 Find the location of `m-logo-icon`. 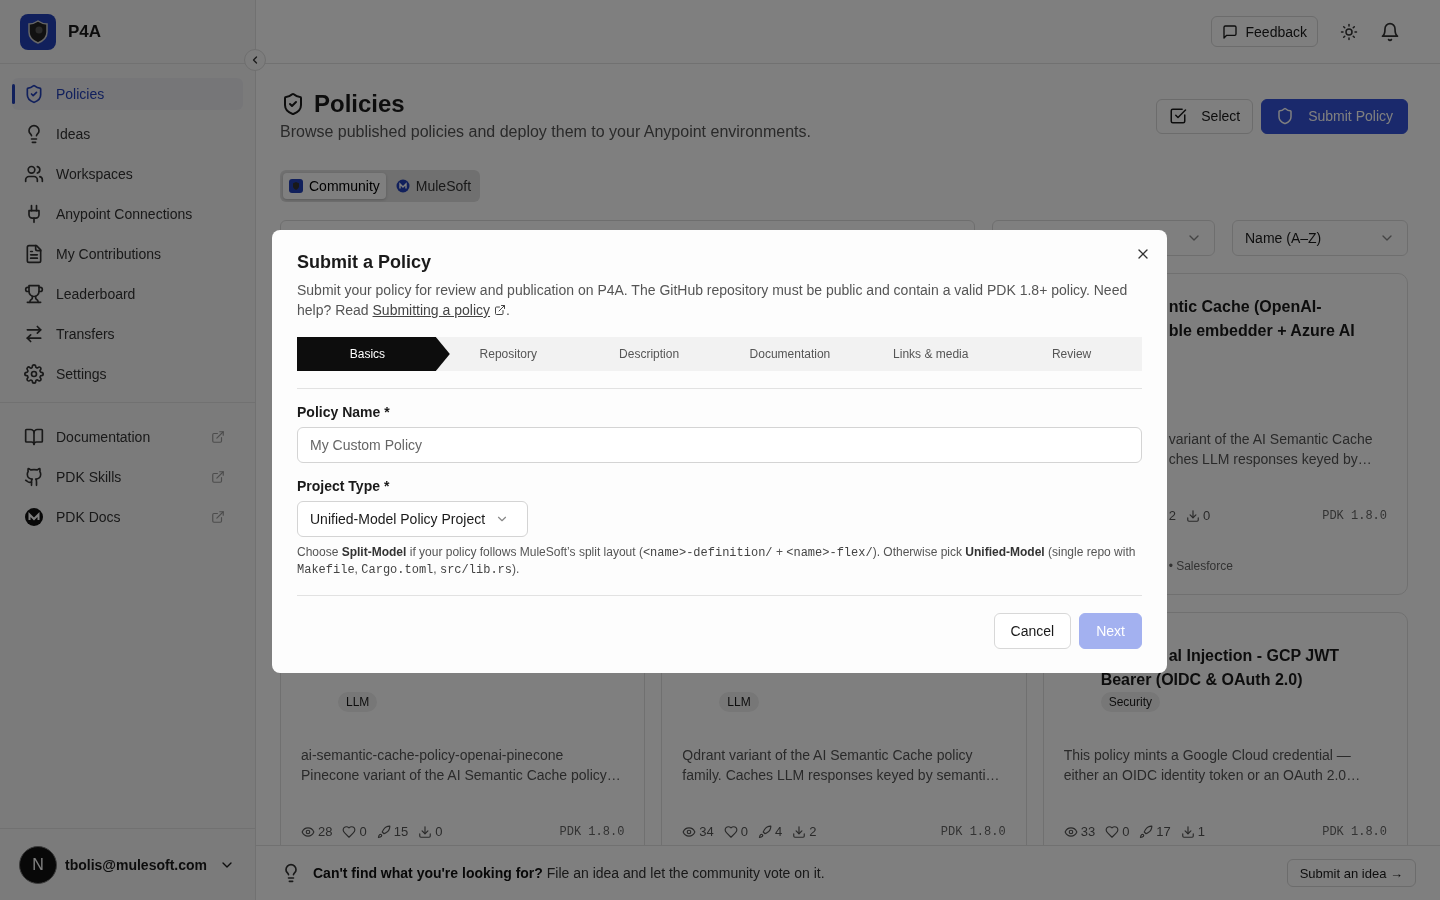

m-logo-icon is located at coordinates (34, 517).